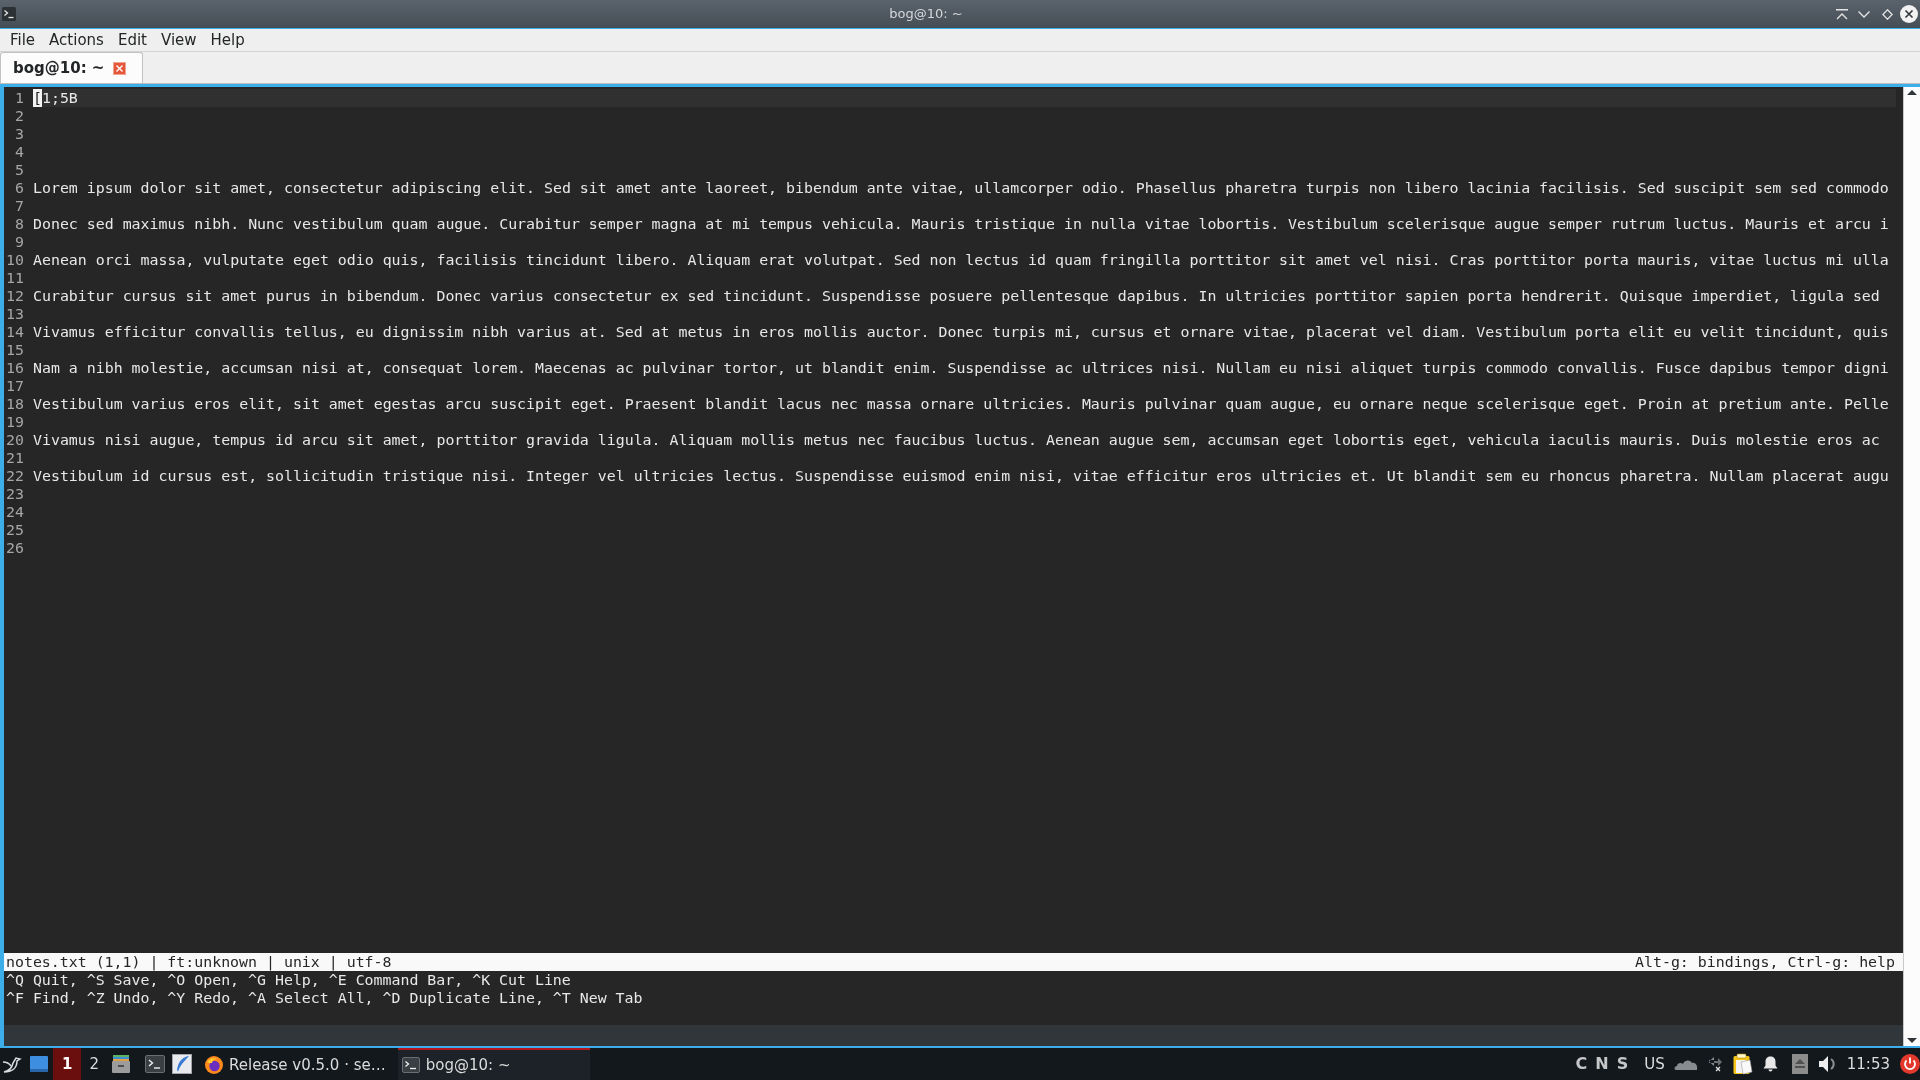  I want to click on menu-item: Edit, so click(132, 40).